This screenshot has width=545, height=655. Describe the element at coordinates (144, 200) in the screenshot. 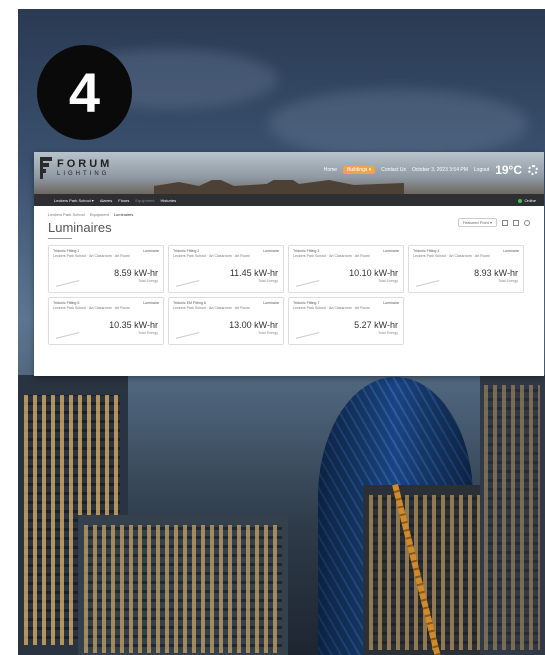

I see `subnav-equipment: Equipment` at that location.